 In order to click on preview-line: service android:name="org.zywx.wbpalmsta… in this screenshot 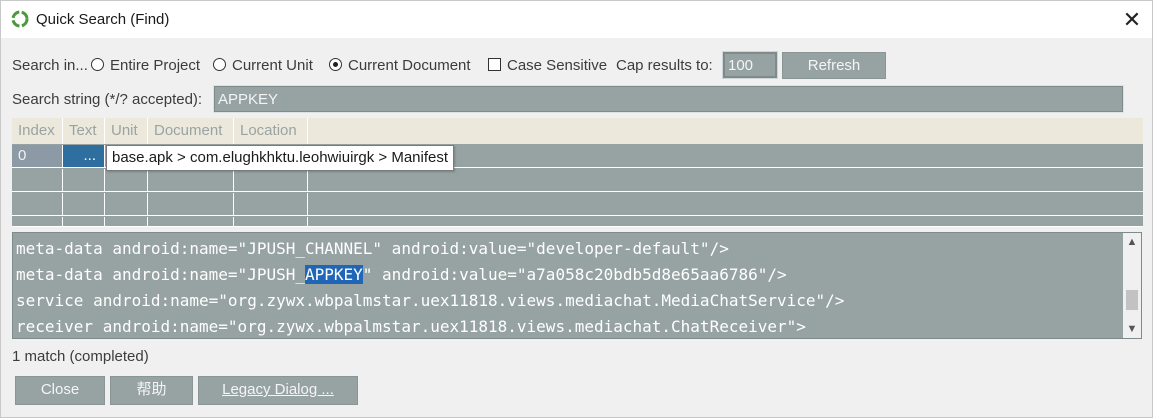, I will do `click(566, 301)`.